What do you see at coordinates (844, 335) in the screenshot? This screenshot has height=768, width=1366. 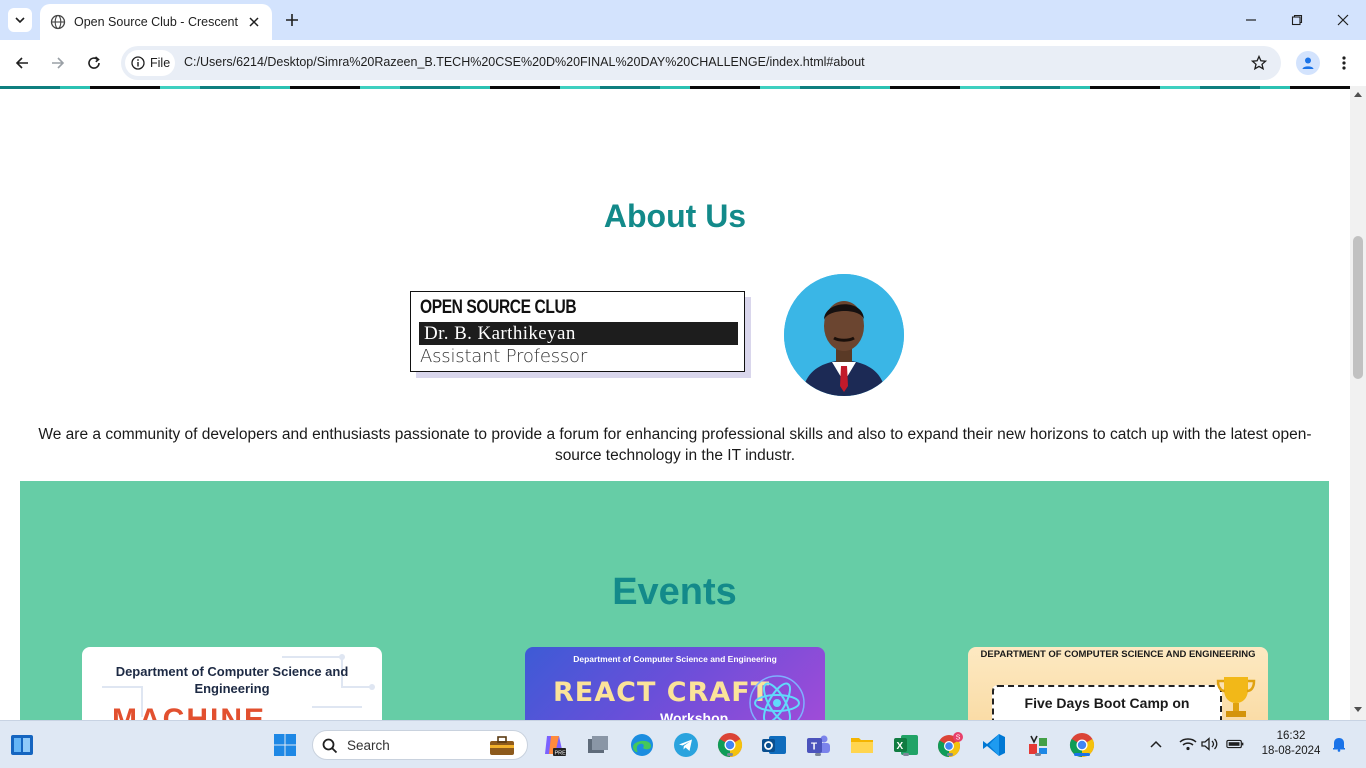 I see `person-portrait-icon` at bounding box center [844, 335].